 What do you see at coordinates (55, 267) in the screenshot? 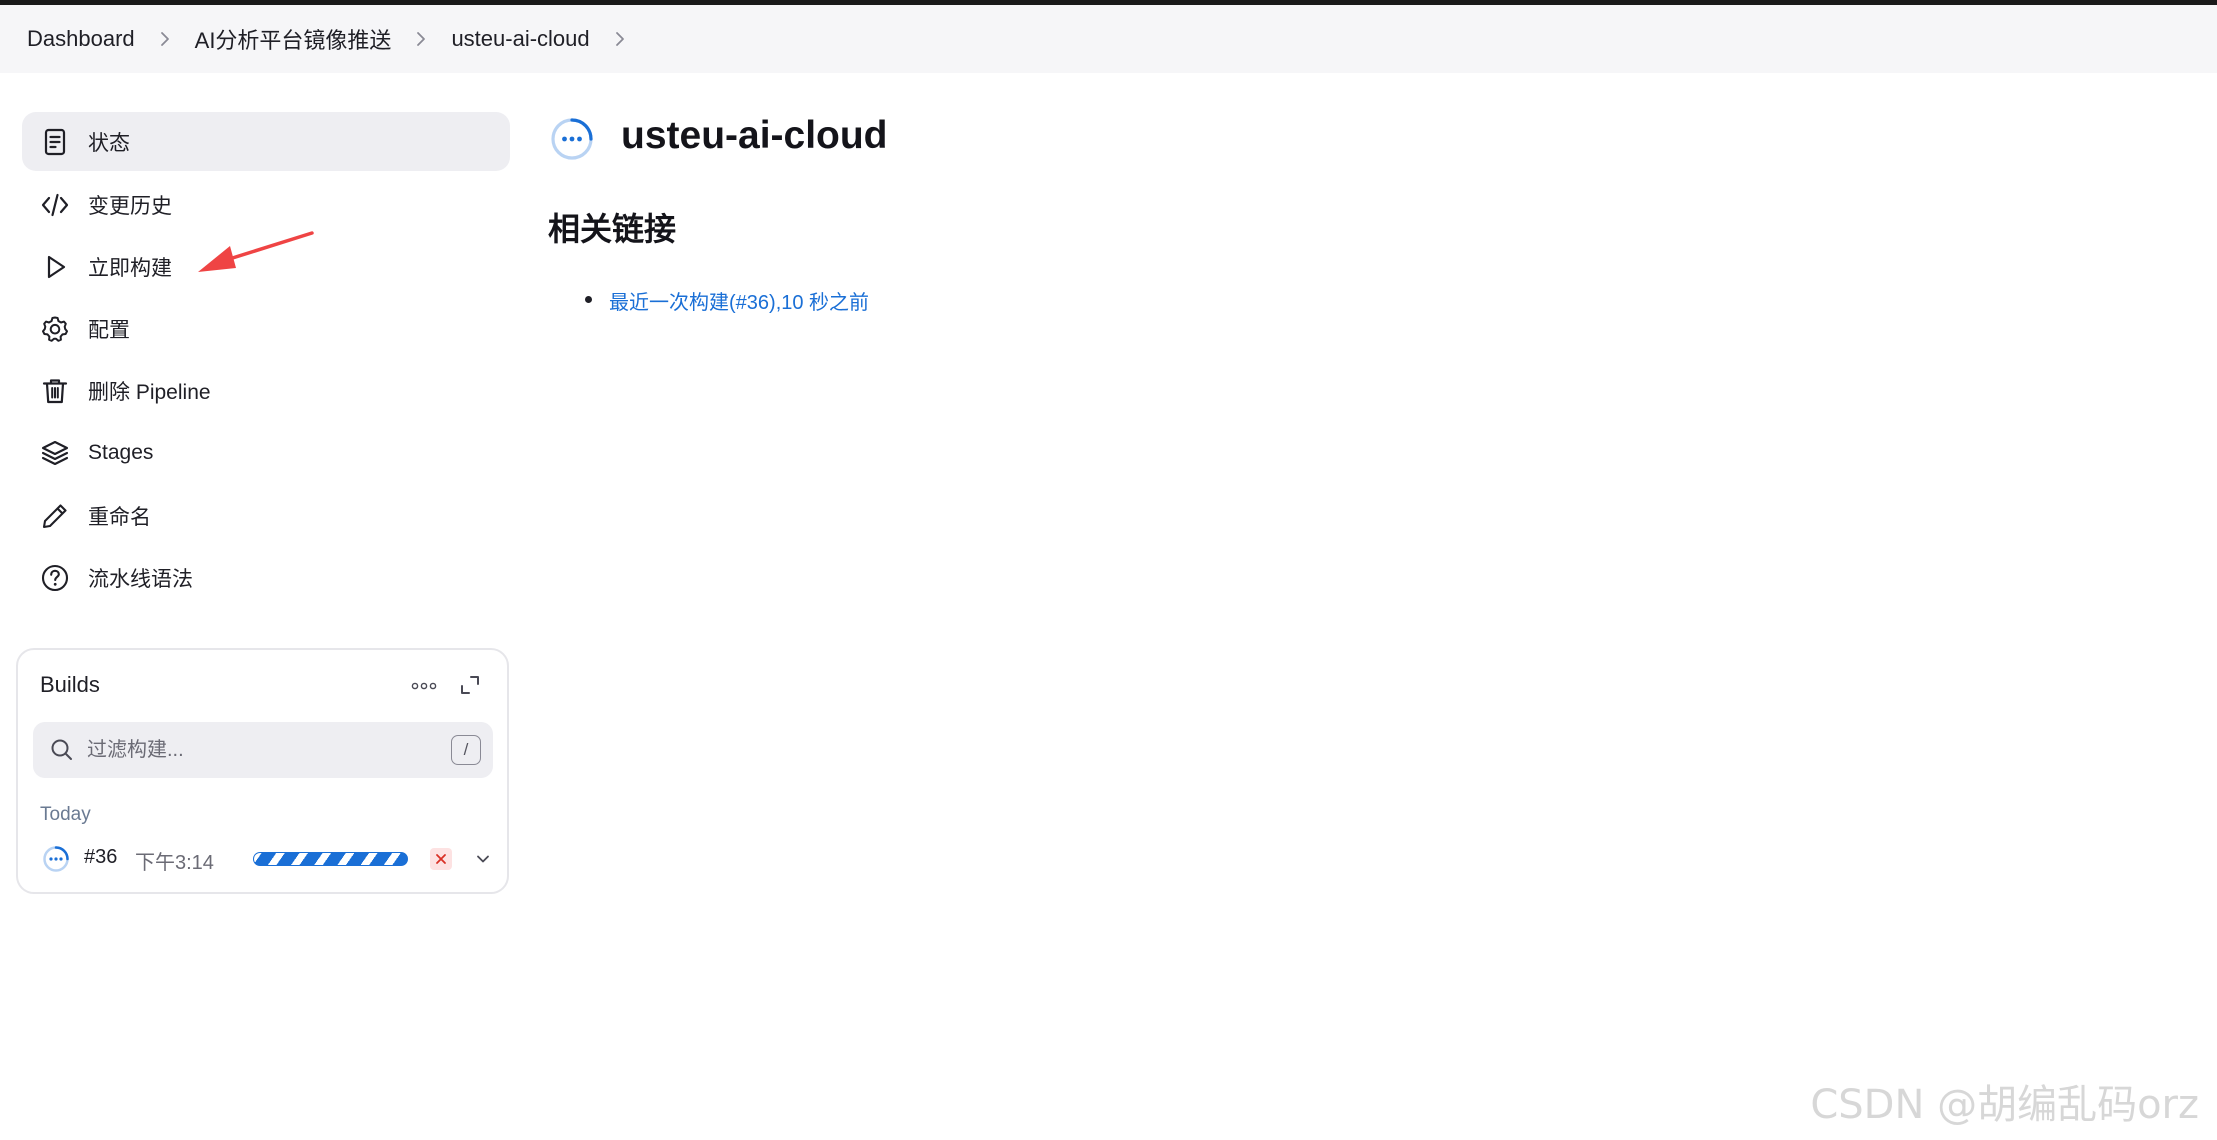
I see `play-icon` at bounding box center [55, 267].